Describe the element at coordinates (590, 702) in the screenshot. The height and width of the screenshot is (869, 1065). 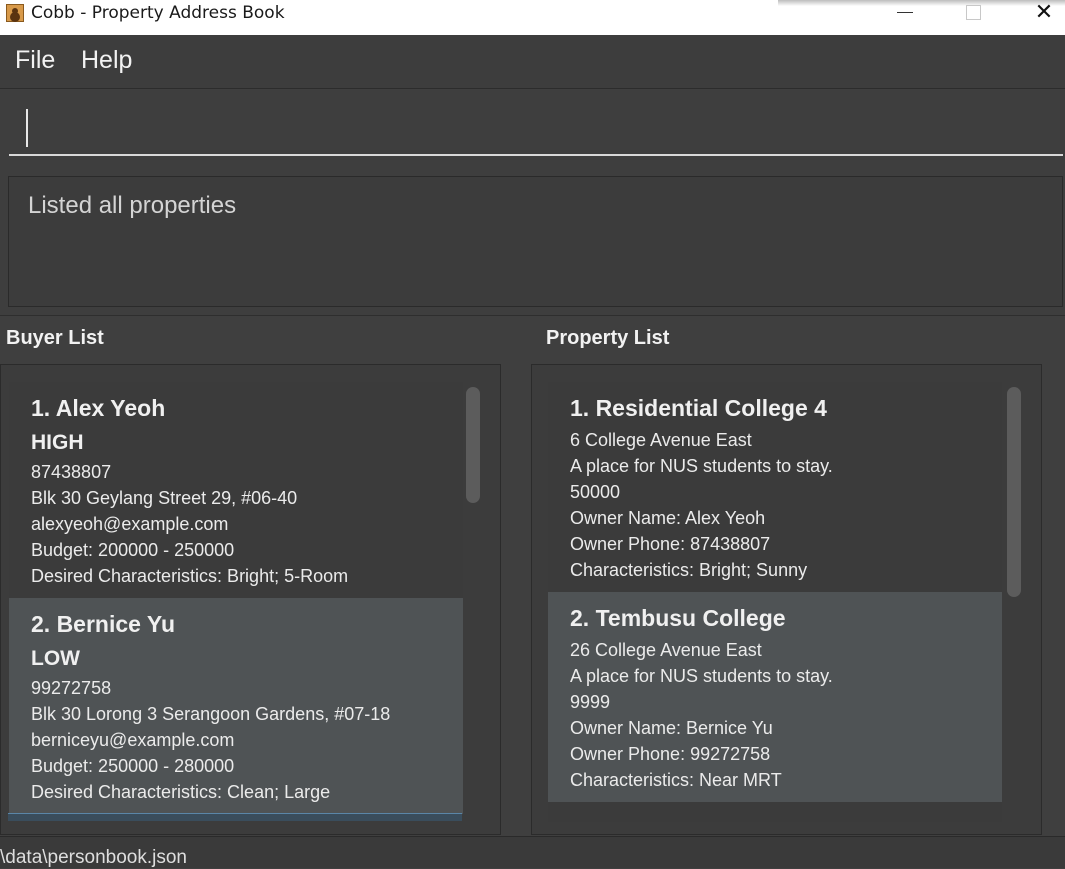
I see `property-price: 9999` at that location.